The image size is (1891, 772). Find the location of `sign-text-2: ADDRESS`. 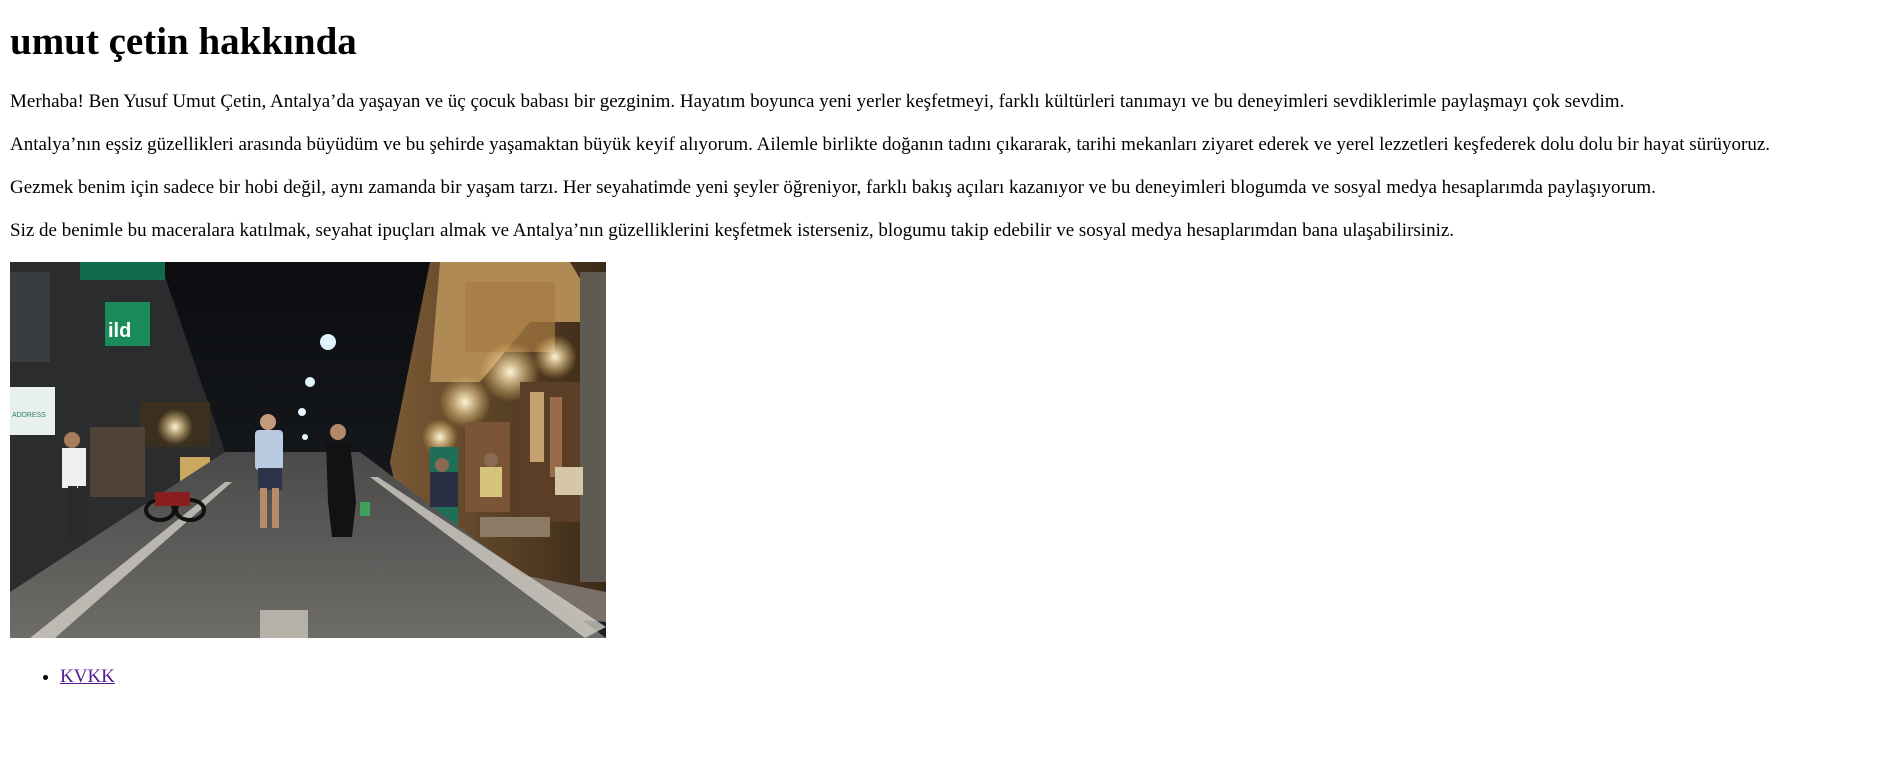

sign-text-2: ADDRESS is located at coordinates (29, 415).